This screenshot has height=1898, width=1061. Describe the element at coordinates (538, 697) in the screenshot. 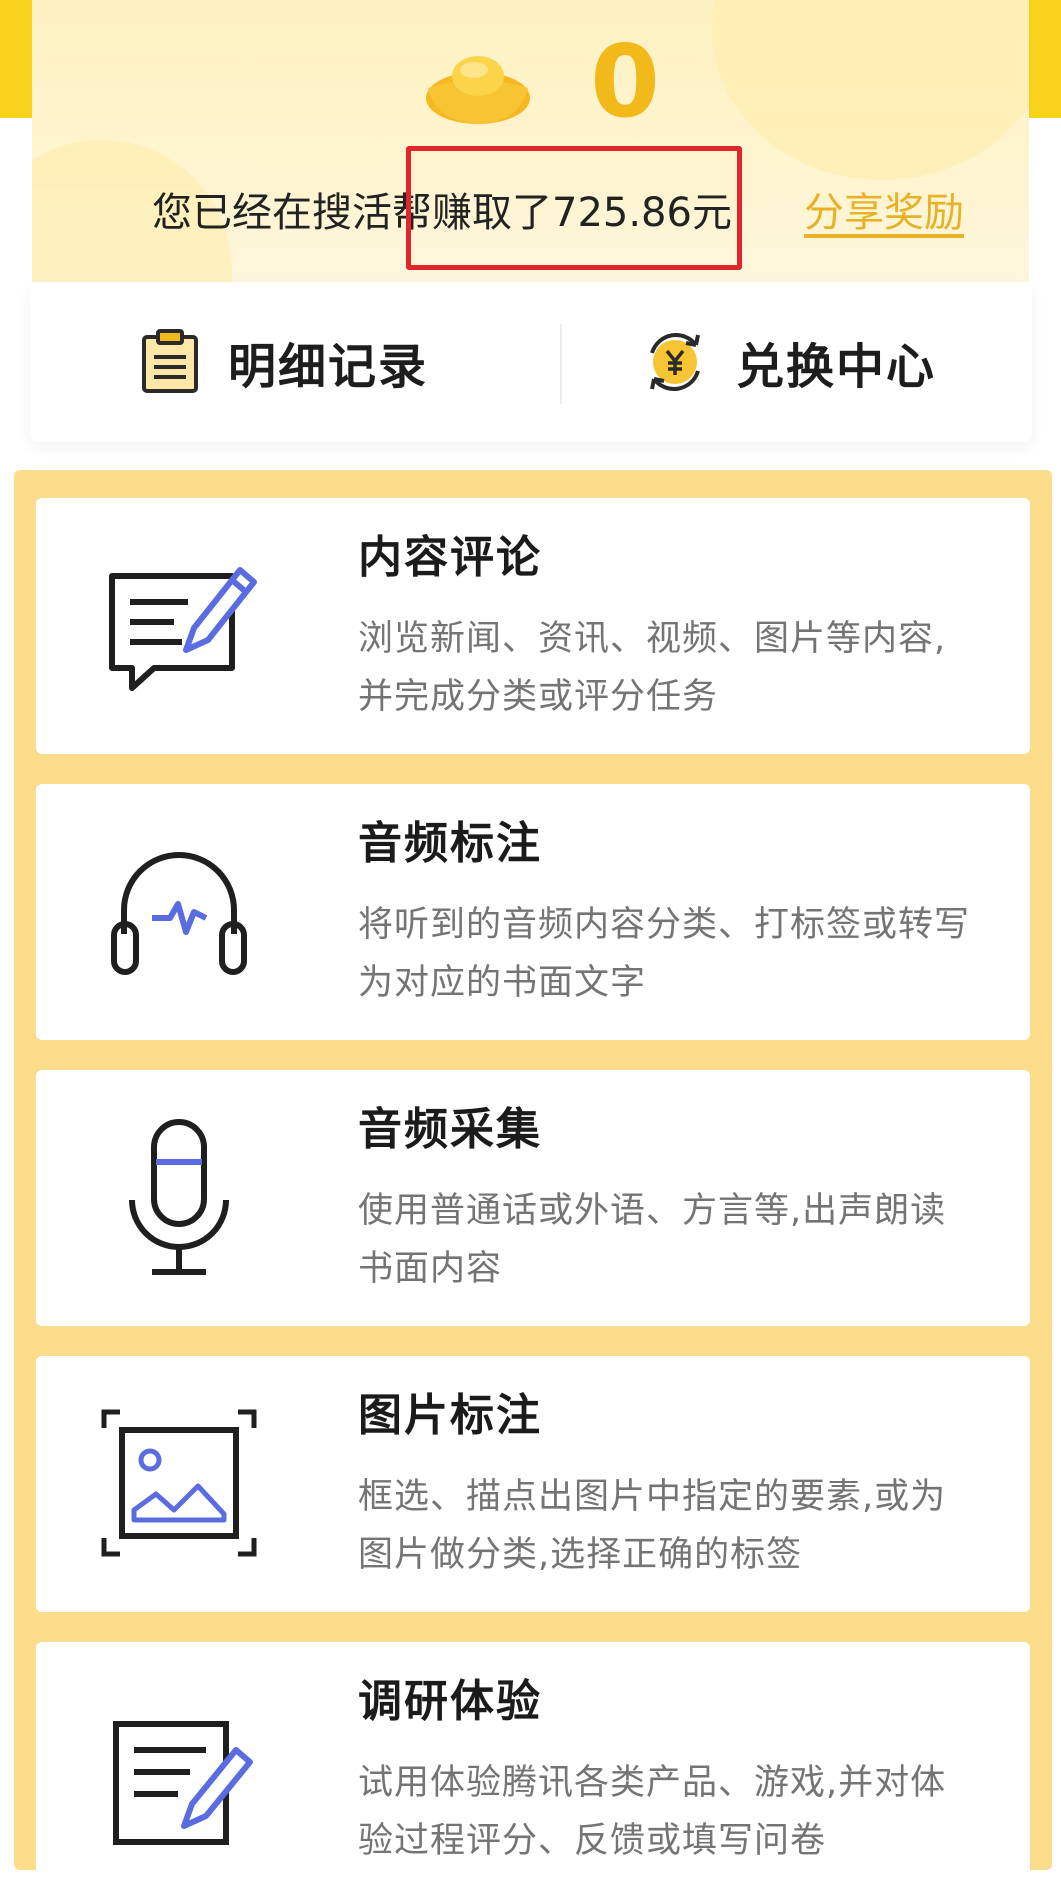

I see `task-description-line: 并完成分类或评分任务` at that location.